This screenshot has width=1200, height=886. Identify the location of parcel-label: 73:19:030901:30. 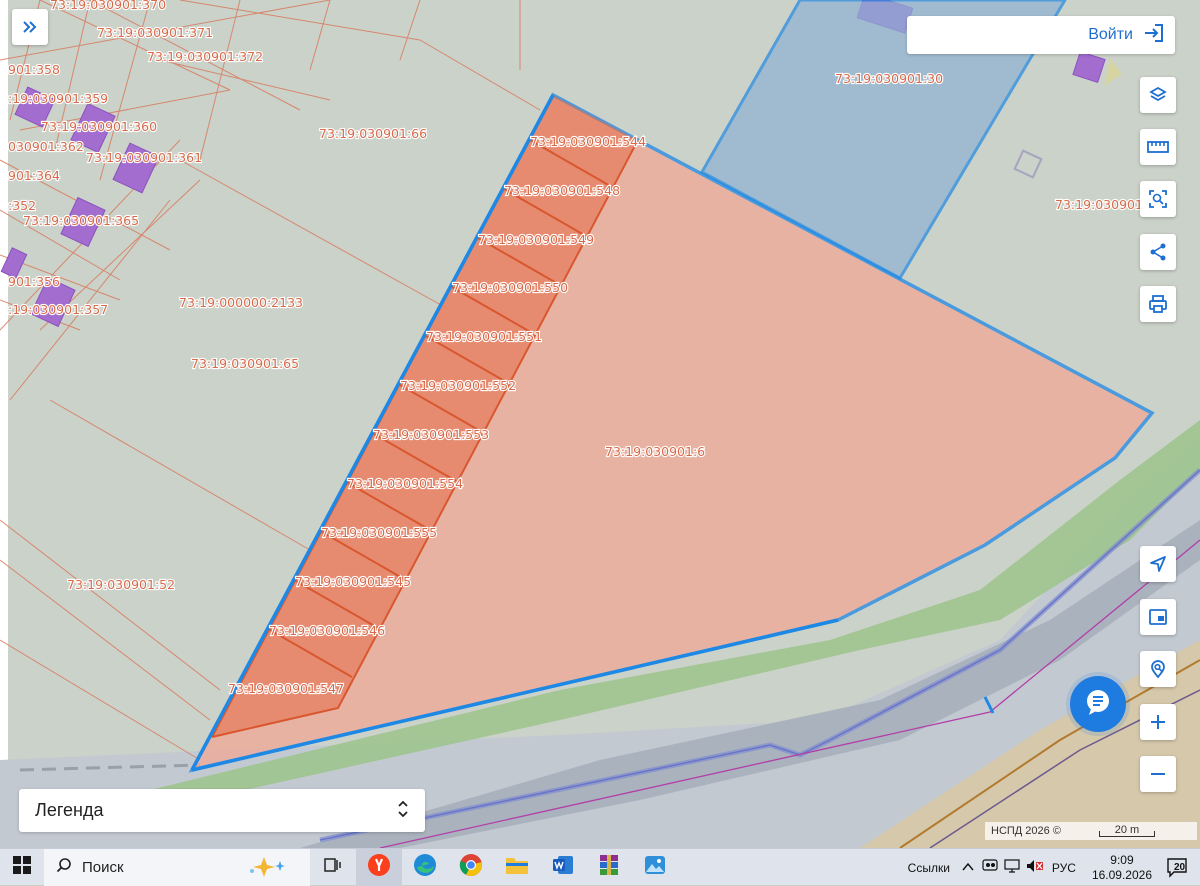
(889, 78).